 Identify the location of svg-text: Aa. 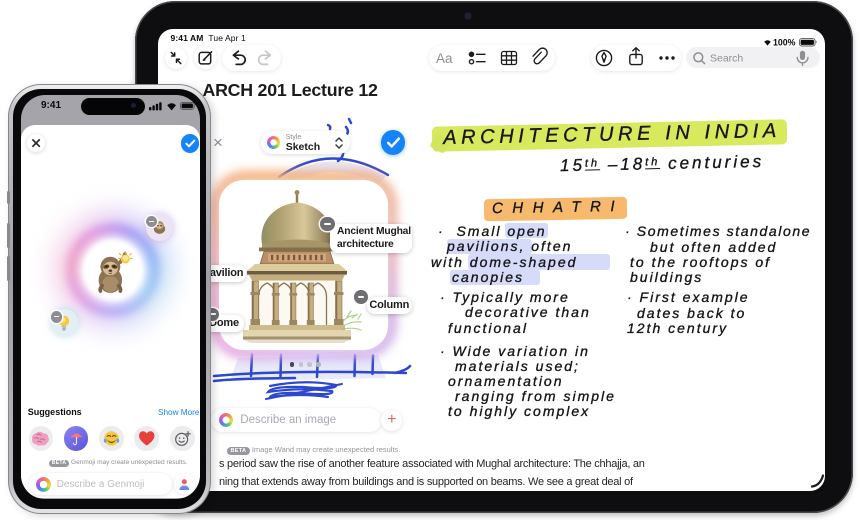
(444, 58).